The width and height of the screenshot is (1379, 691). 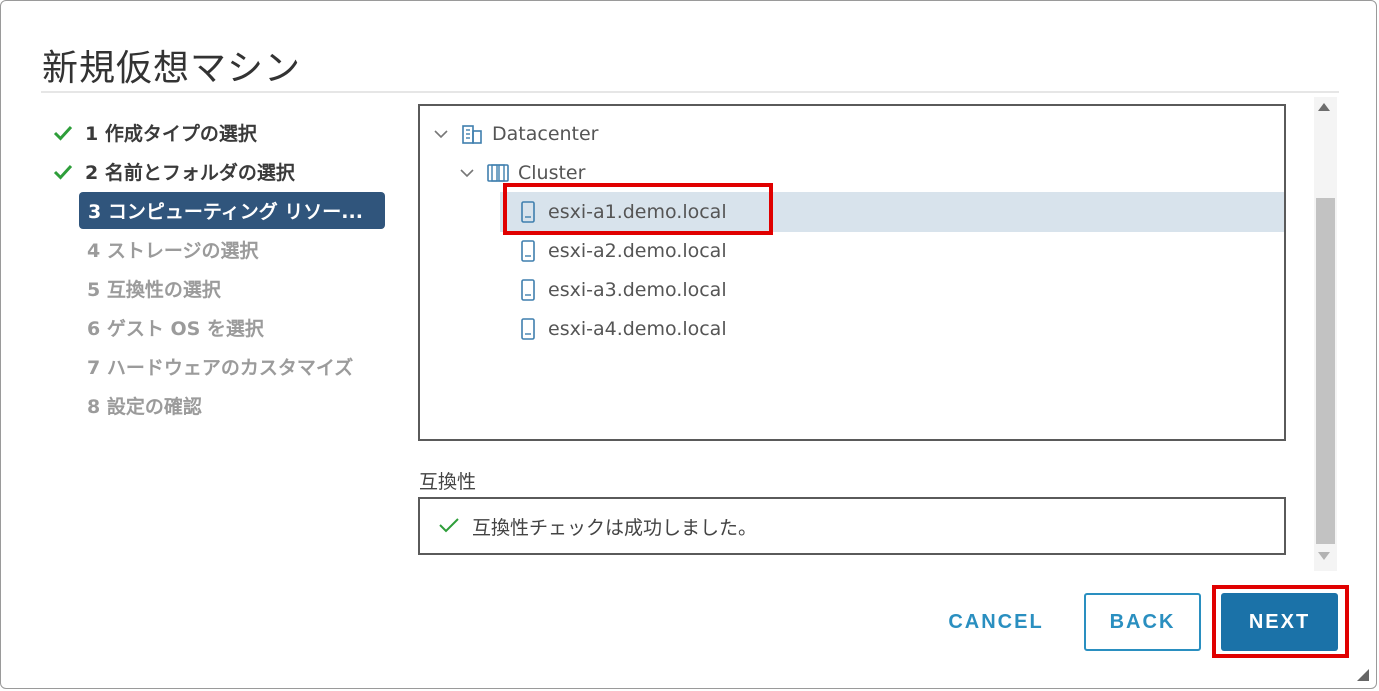 I want to click on next-button: NEXT, so click(x=1279, y=622).